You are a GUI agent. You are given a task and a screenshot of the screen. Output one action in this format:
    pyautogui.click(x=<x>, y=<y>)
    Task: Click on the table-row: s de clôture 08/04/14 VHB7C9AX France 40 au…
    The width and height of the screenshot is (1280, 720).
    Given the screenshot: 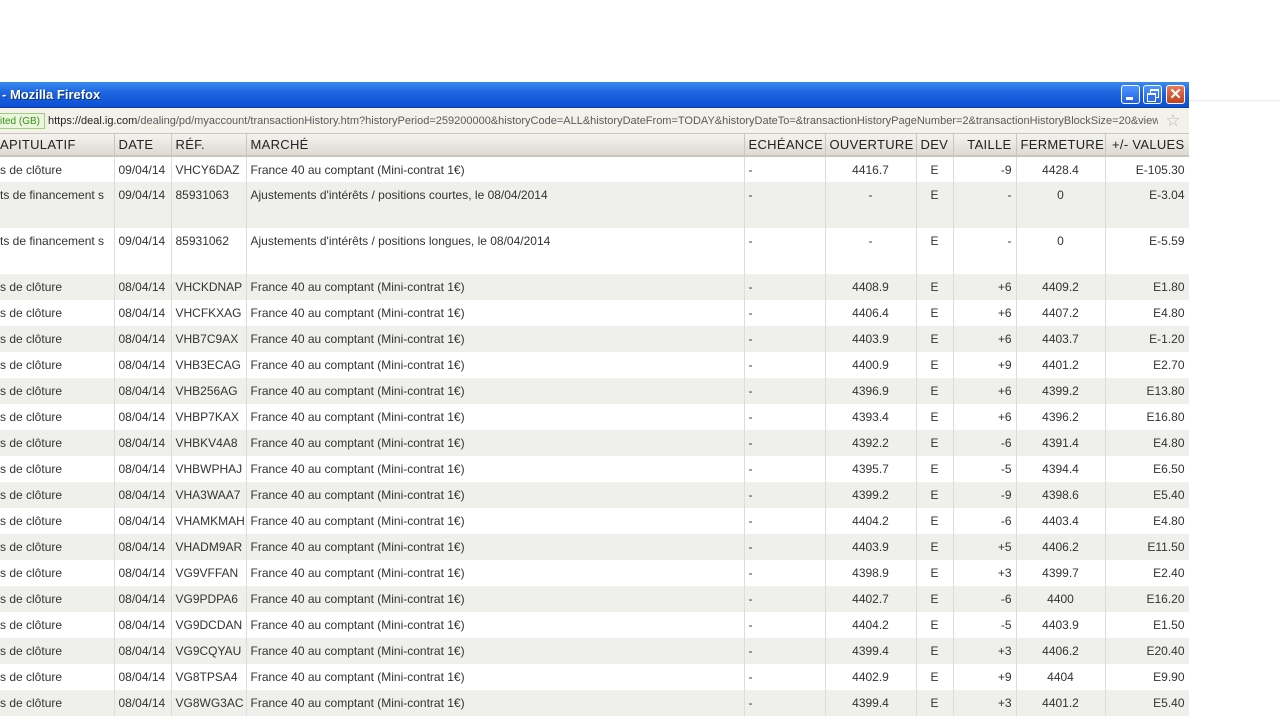 What is the action you would take?
    pyautogui.click(x=594, y=339)
    